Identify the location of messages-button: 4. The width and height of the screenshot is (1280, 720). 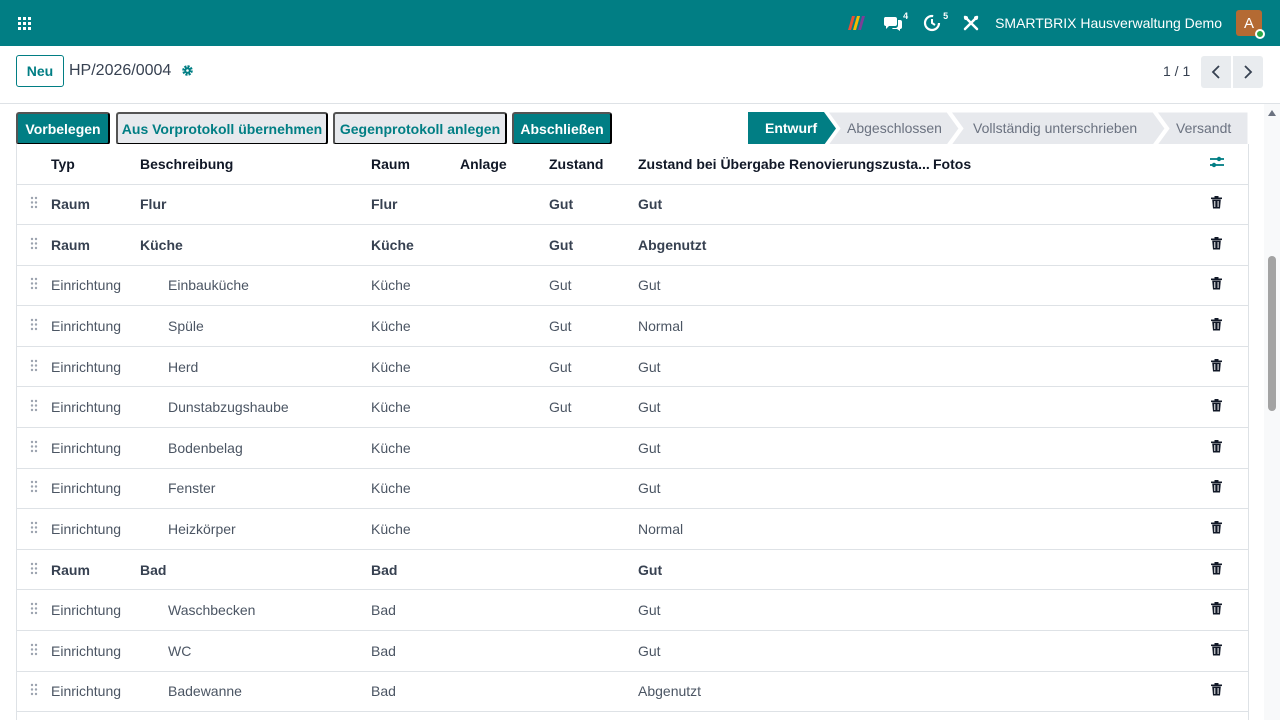
(903, 23).